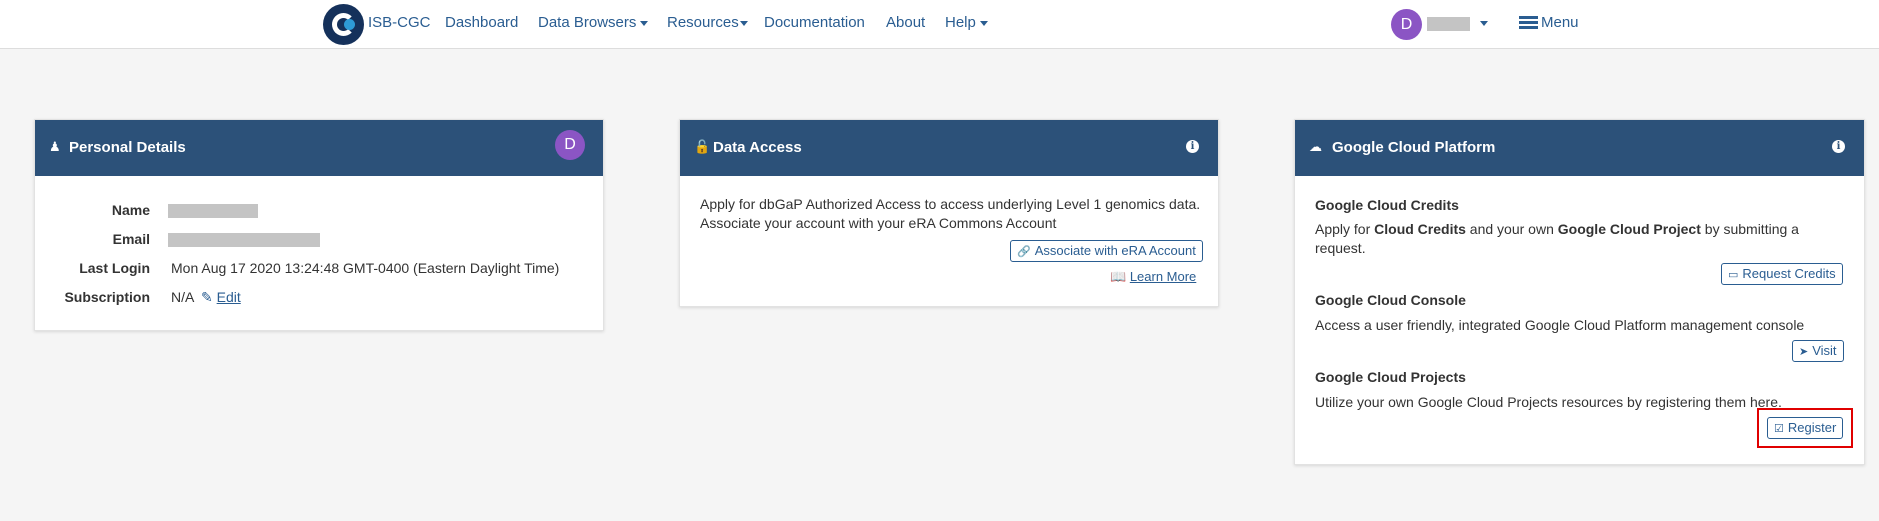  What do you see at coordinates (1118, 276) in the screenshot?
I see `book-icon: 📖` at bounding box center [1118, 276].